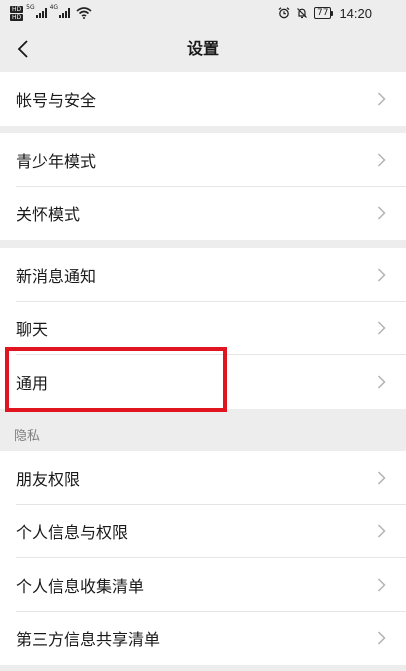 This screenshot has height=671, width=406. I want to click on status-right: 77 14:20, so click(325, 13).